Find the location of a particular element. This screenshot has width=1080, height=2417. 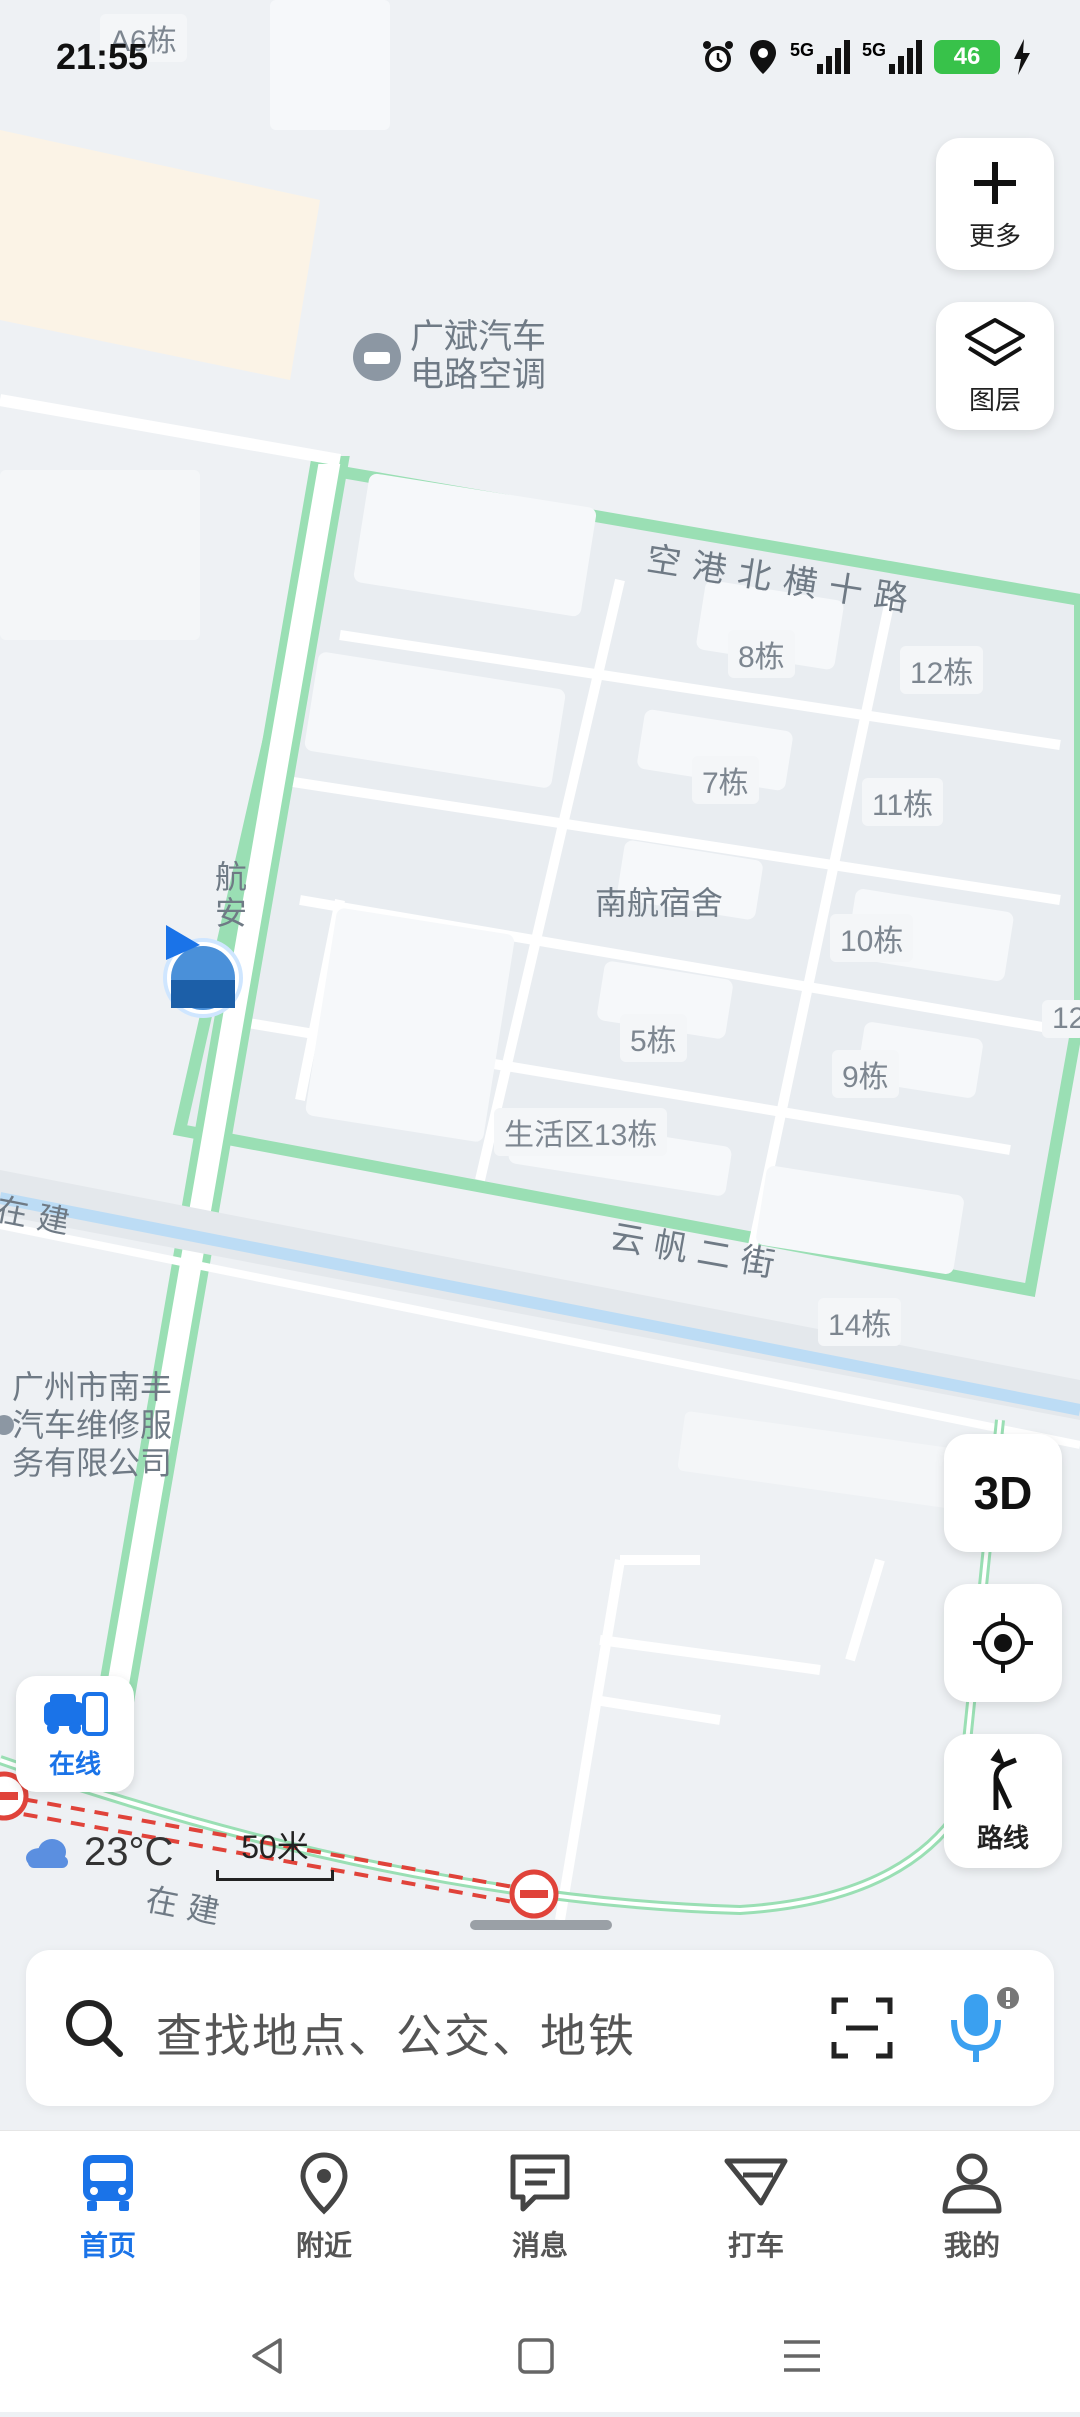

area-label: 南航宿舍 is located at coordinates (659, 903).